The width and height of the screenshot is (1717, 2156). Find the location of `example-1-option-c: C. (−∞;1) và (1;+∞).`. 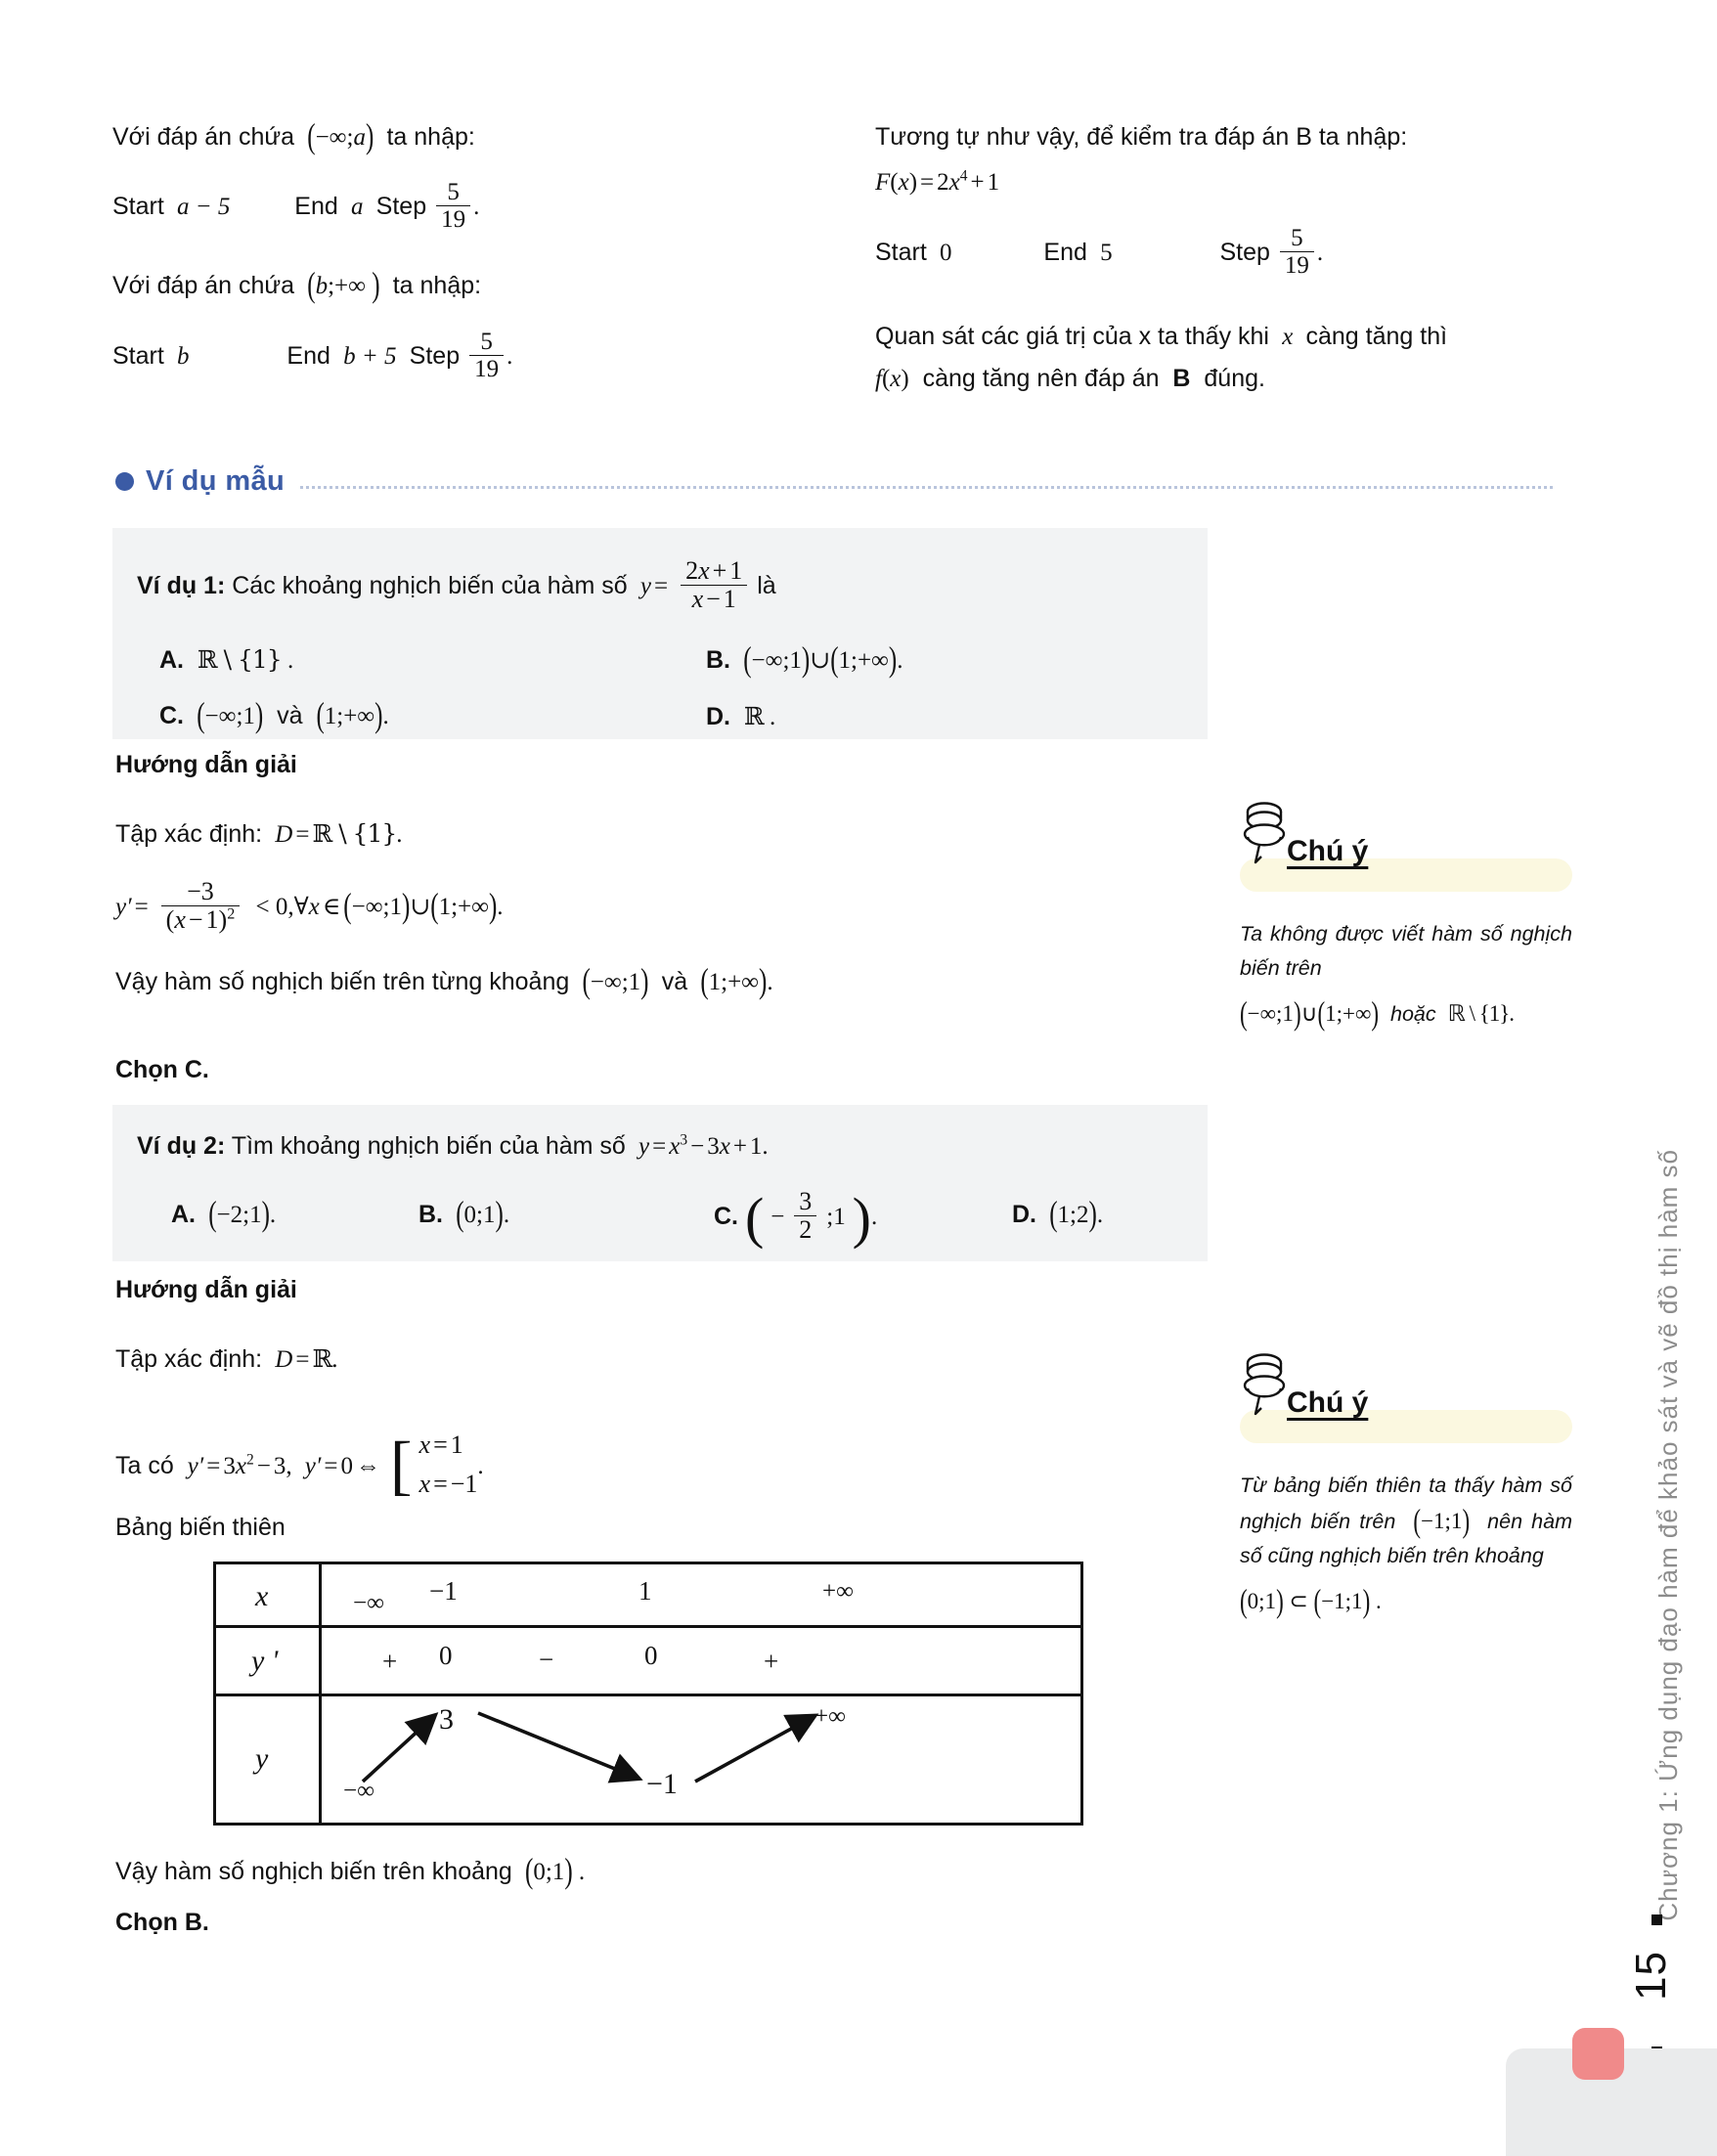

example-1-option-c: C. (−∞;1) và (1;+∞). is located at coordinates (274, 716).